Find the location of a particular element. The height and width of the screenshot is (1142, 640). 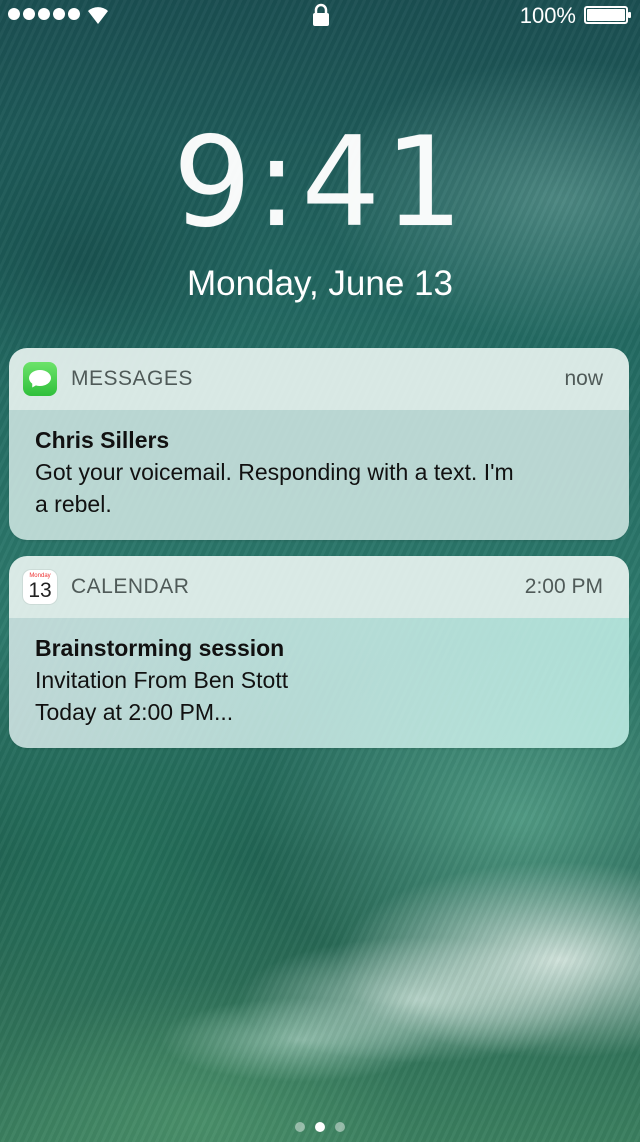

lock-icon is located at coordinates (321, 14).